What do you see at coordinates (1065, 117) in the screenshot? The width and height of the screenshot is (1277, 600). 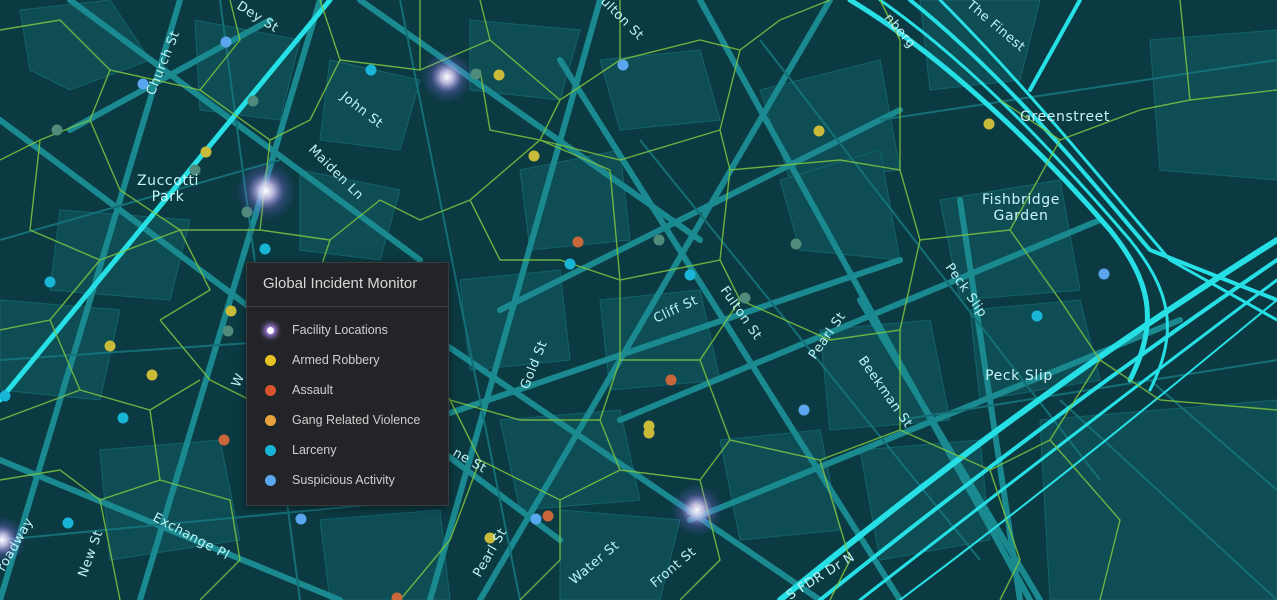 I see `poi-greenstreet: Greenstreet` at bounding box center [1065, 117].